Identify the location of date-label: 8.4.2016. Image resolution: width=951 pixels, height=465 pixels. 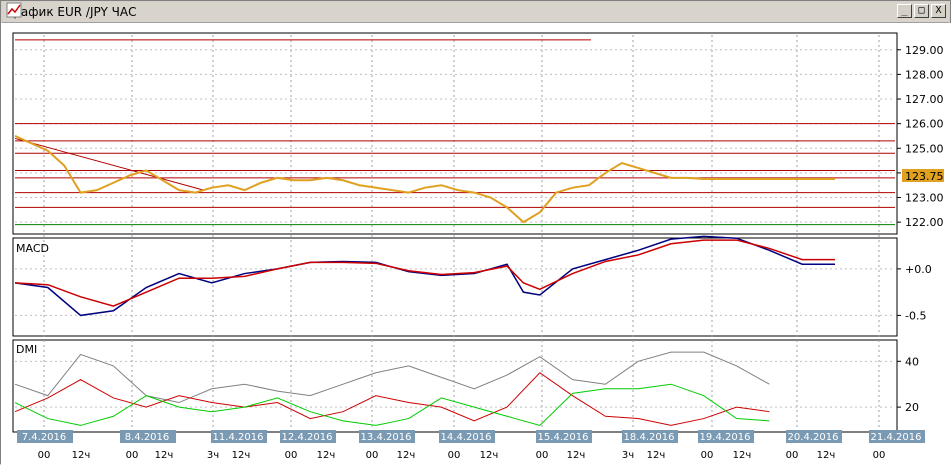
(147, 437).